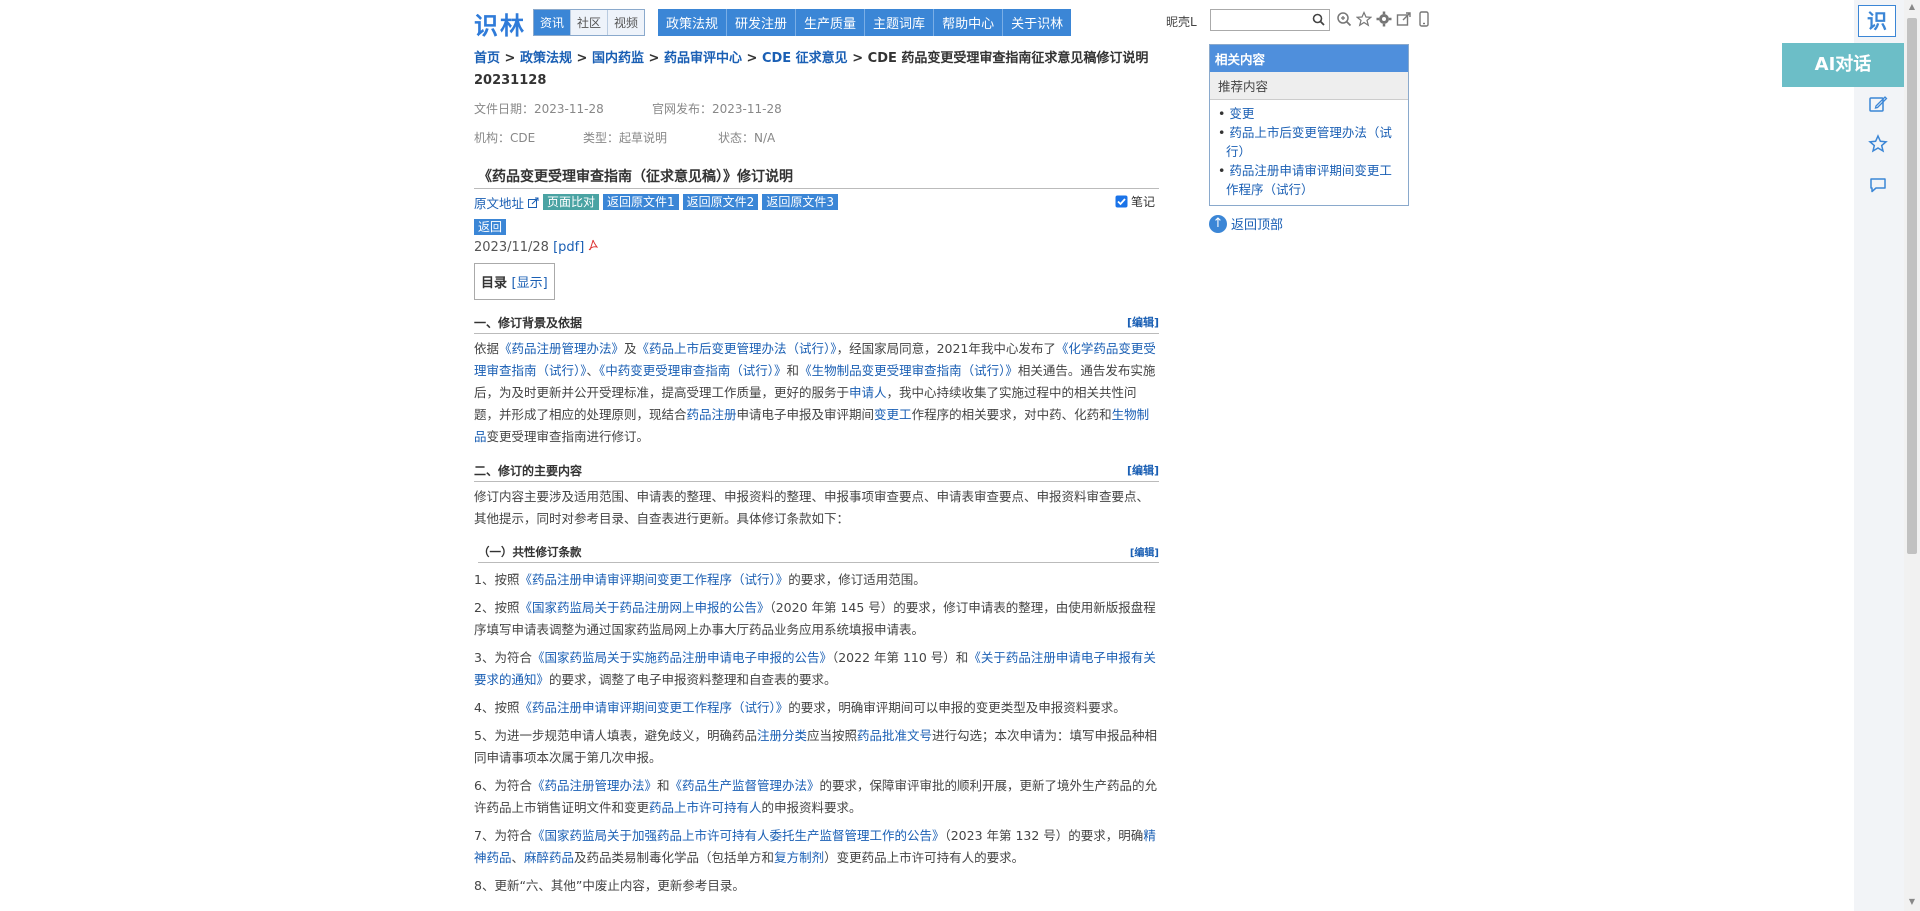 The width and height of the screenshot is (1920, 911). Describe the element at coordinates (1044, 835) in the screenshot. I see `text: （2023 年第 132 号）的要求，明确` at that location.